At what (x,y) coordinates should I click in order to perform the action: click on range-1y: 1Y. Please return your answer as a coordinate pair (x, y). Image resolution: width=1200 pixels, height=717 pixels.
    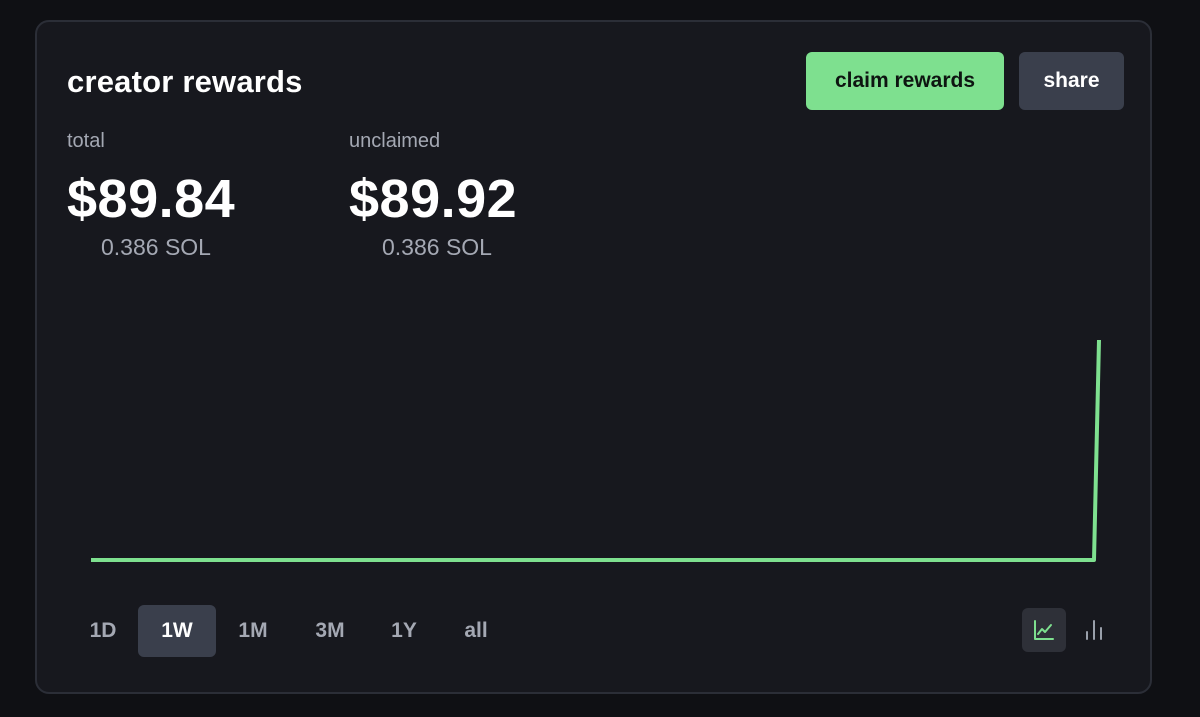
    Looking at the image, I should click on (404, 631).